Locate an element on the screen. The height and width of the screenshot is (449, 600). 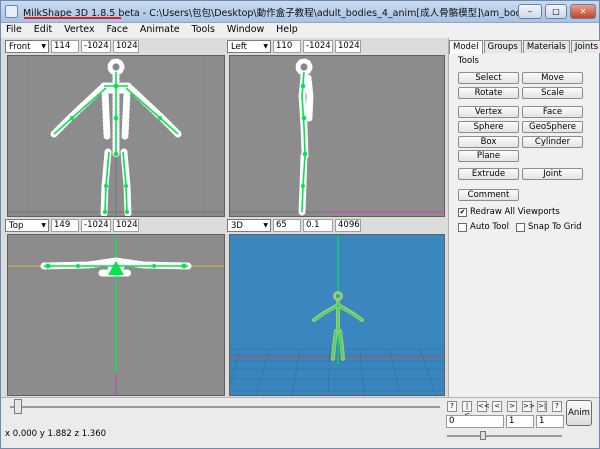
vertex-button: Vertex is located at coordinates (488, 112).